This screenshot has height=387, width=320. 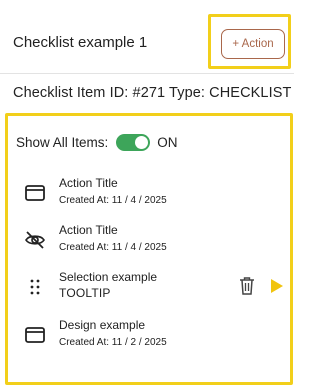 I want to click on item-title: Design example, so click(x=102, y=325).